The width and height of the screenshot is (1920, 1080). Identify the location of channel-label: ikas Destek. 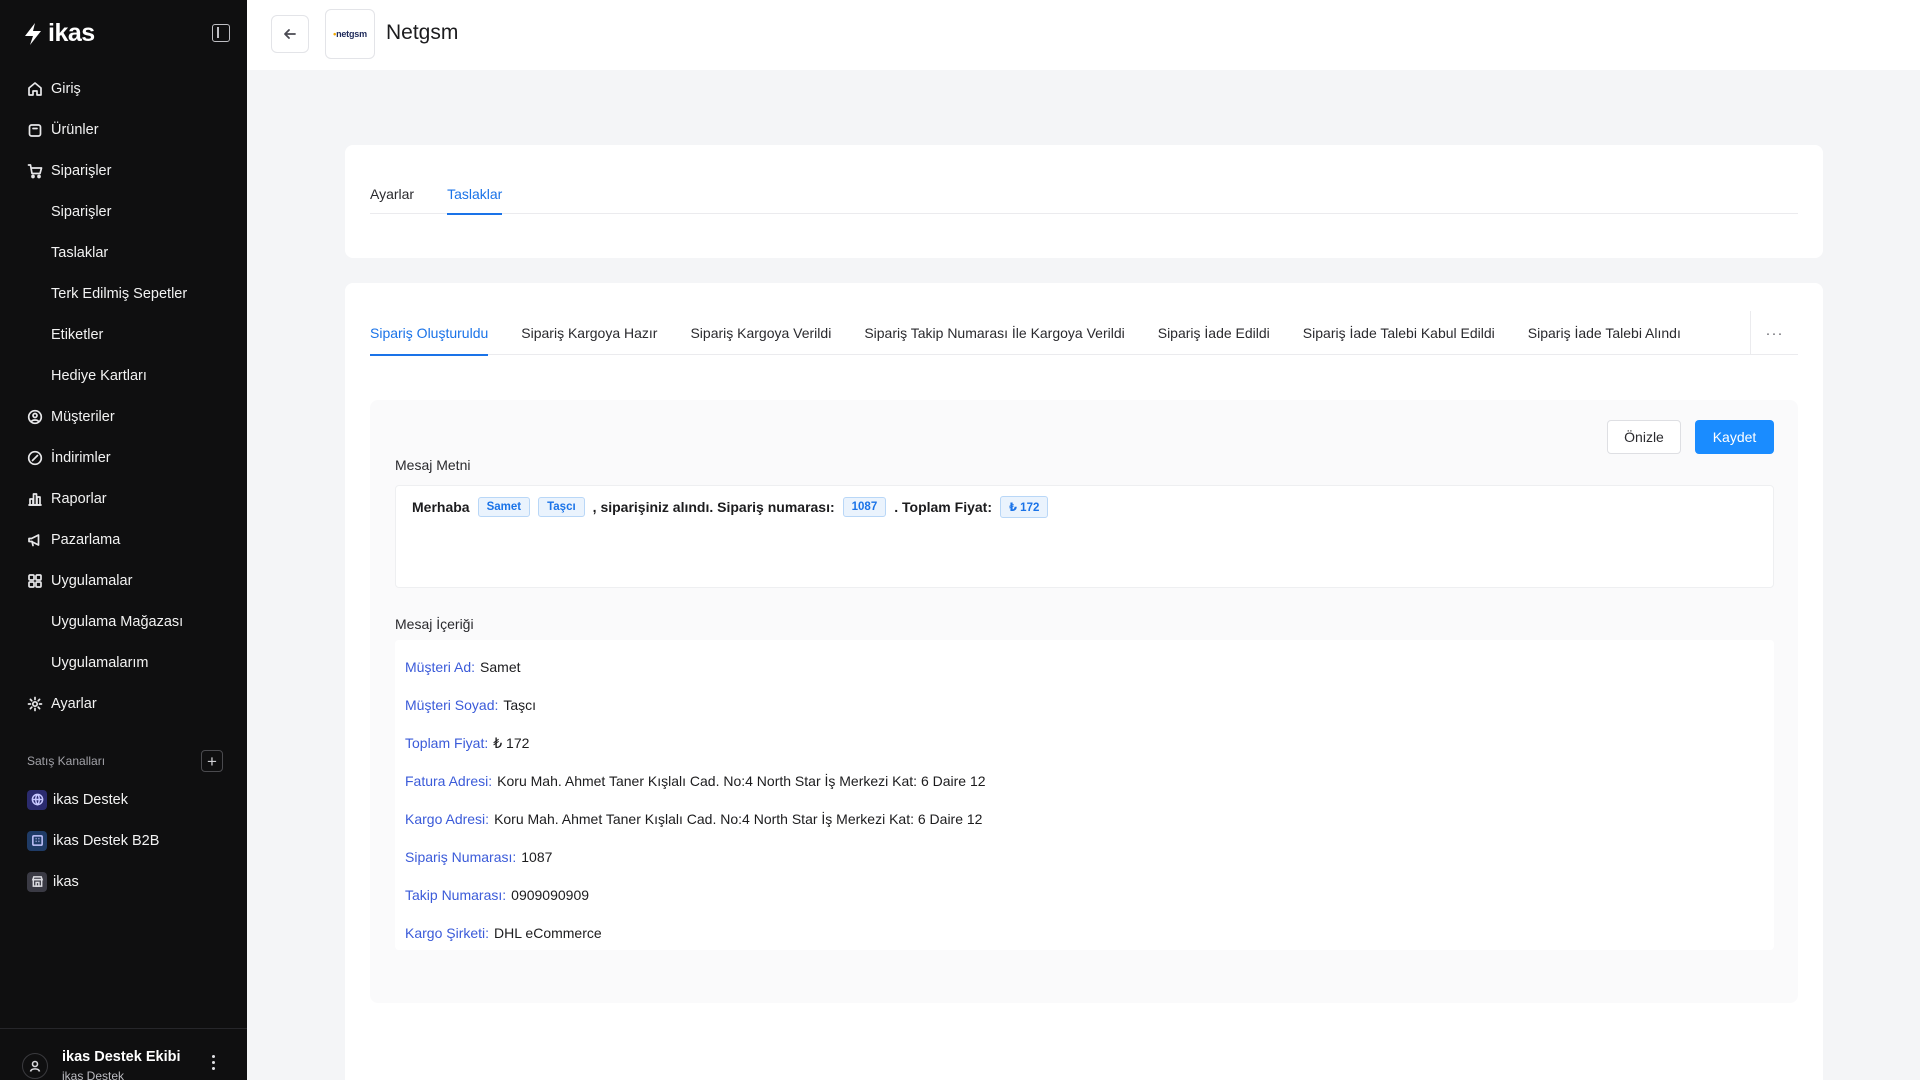
(90, 799).